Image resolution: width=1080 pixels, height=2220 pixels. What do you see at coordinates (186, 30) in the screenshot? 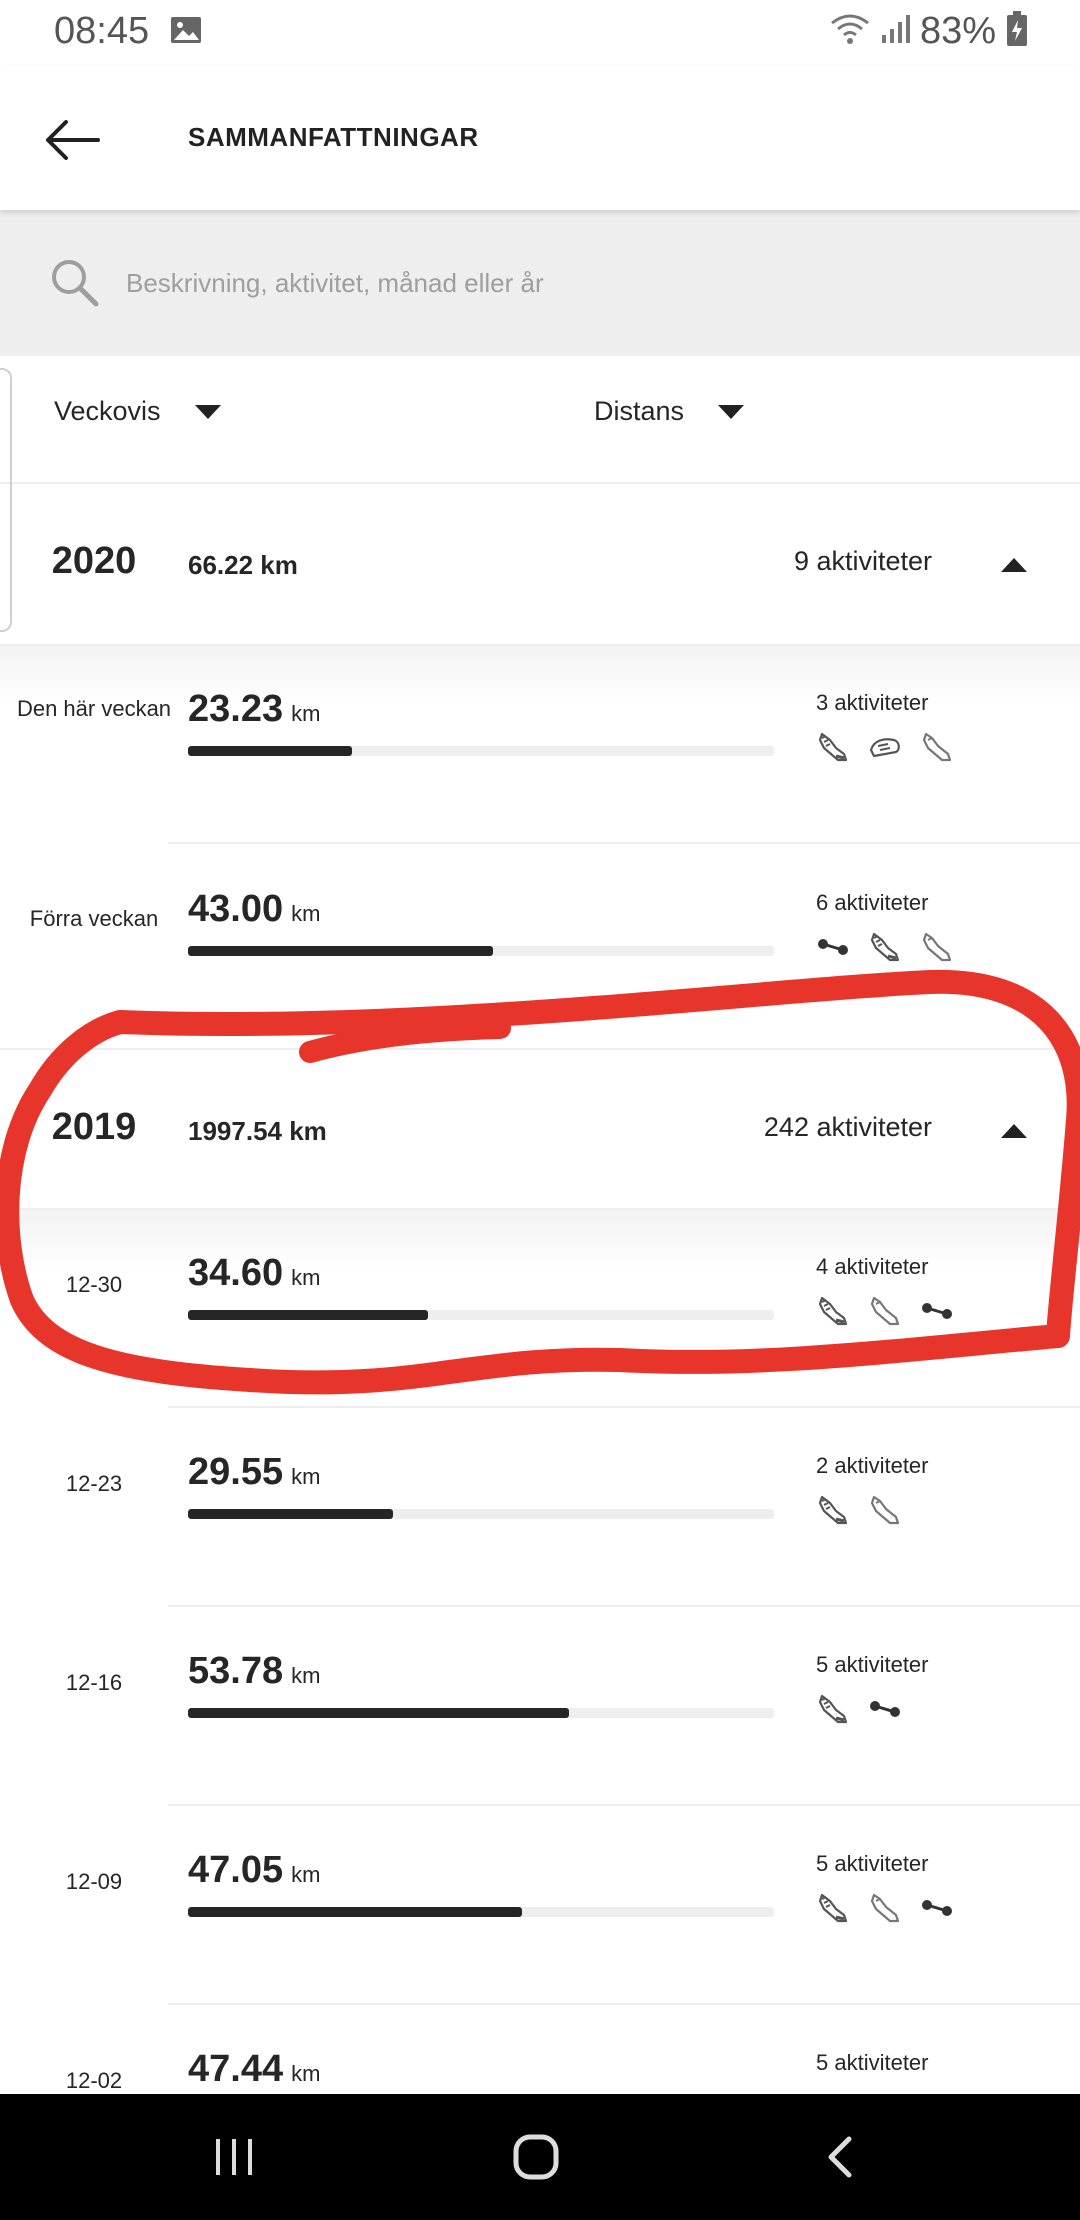
I see `gallery-notification-icon` at bounding box center [186, 30].